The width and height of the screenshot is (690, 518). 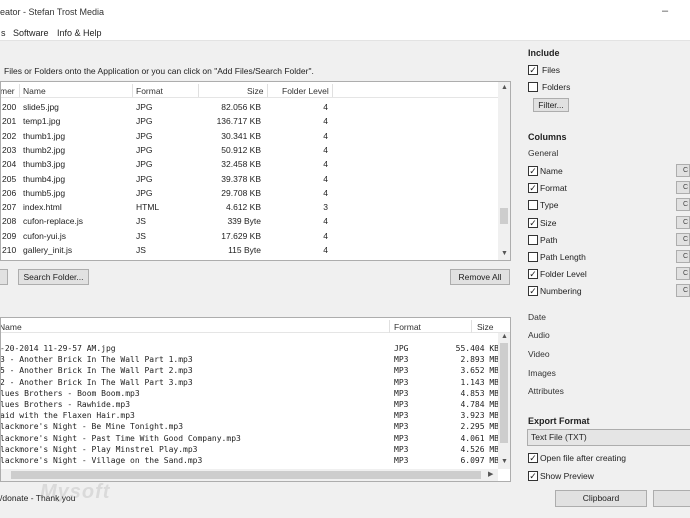 I want to click on file-row: 211 jquery-1.js JS 61.134 KB 4, so click(x=250, y=258).